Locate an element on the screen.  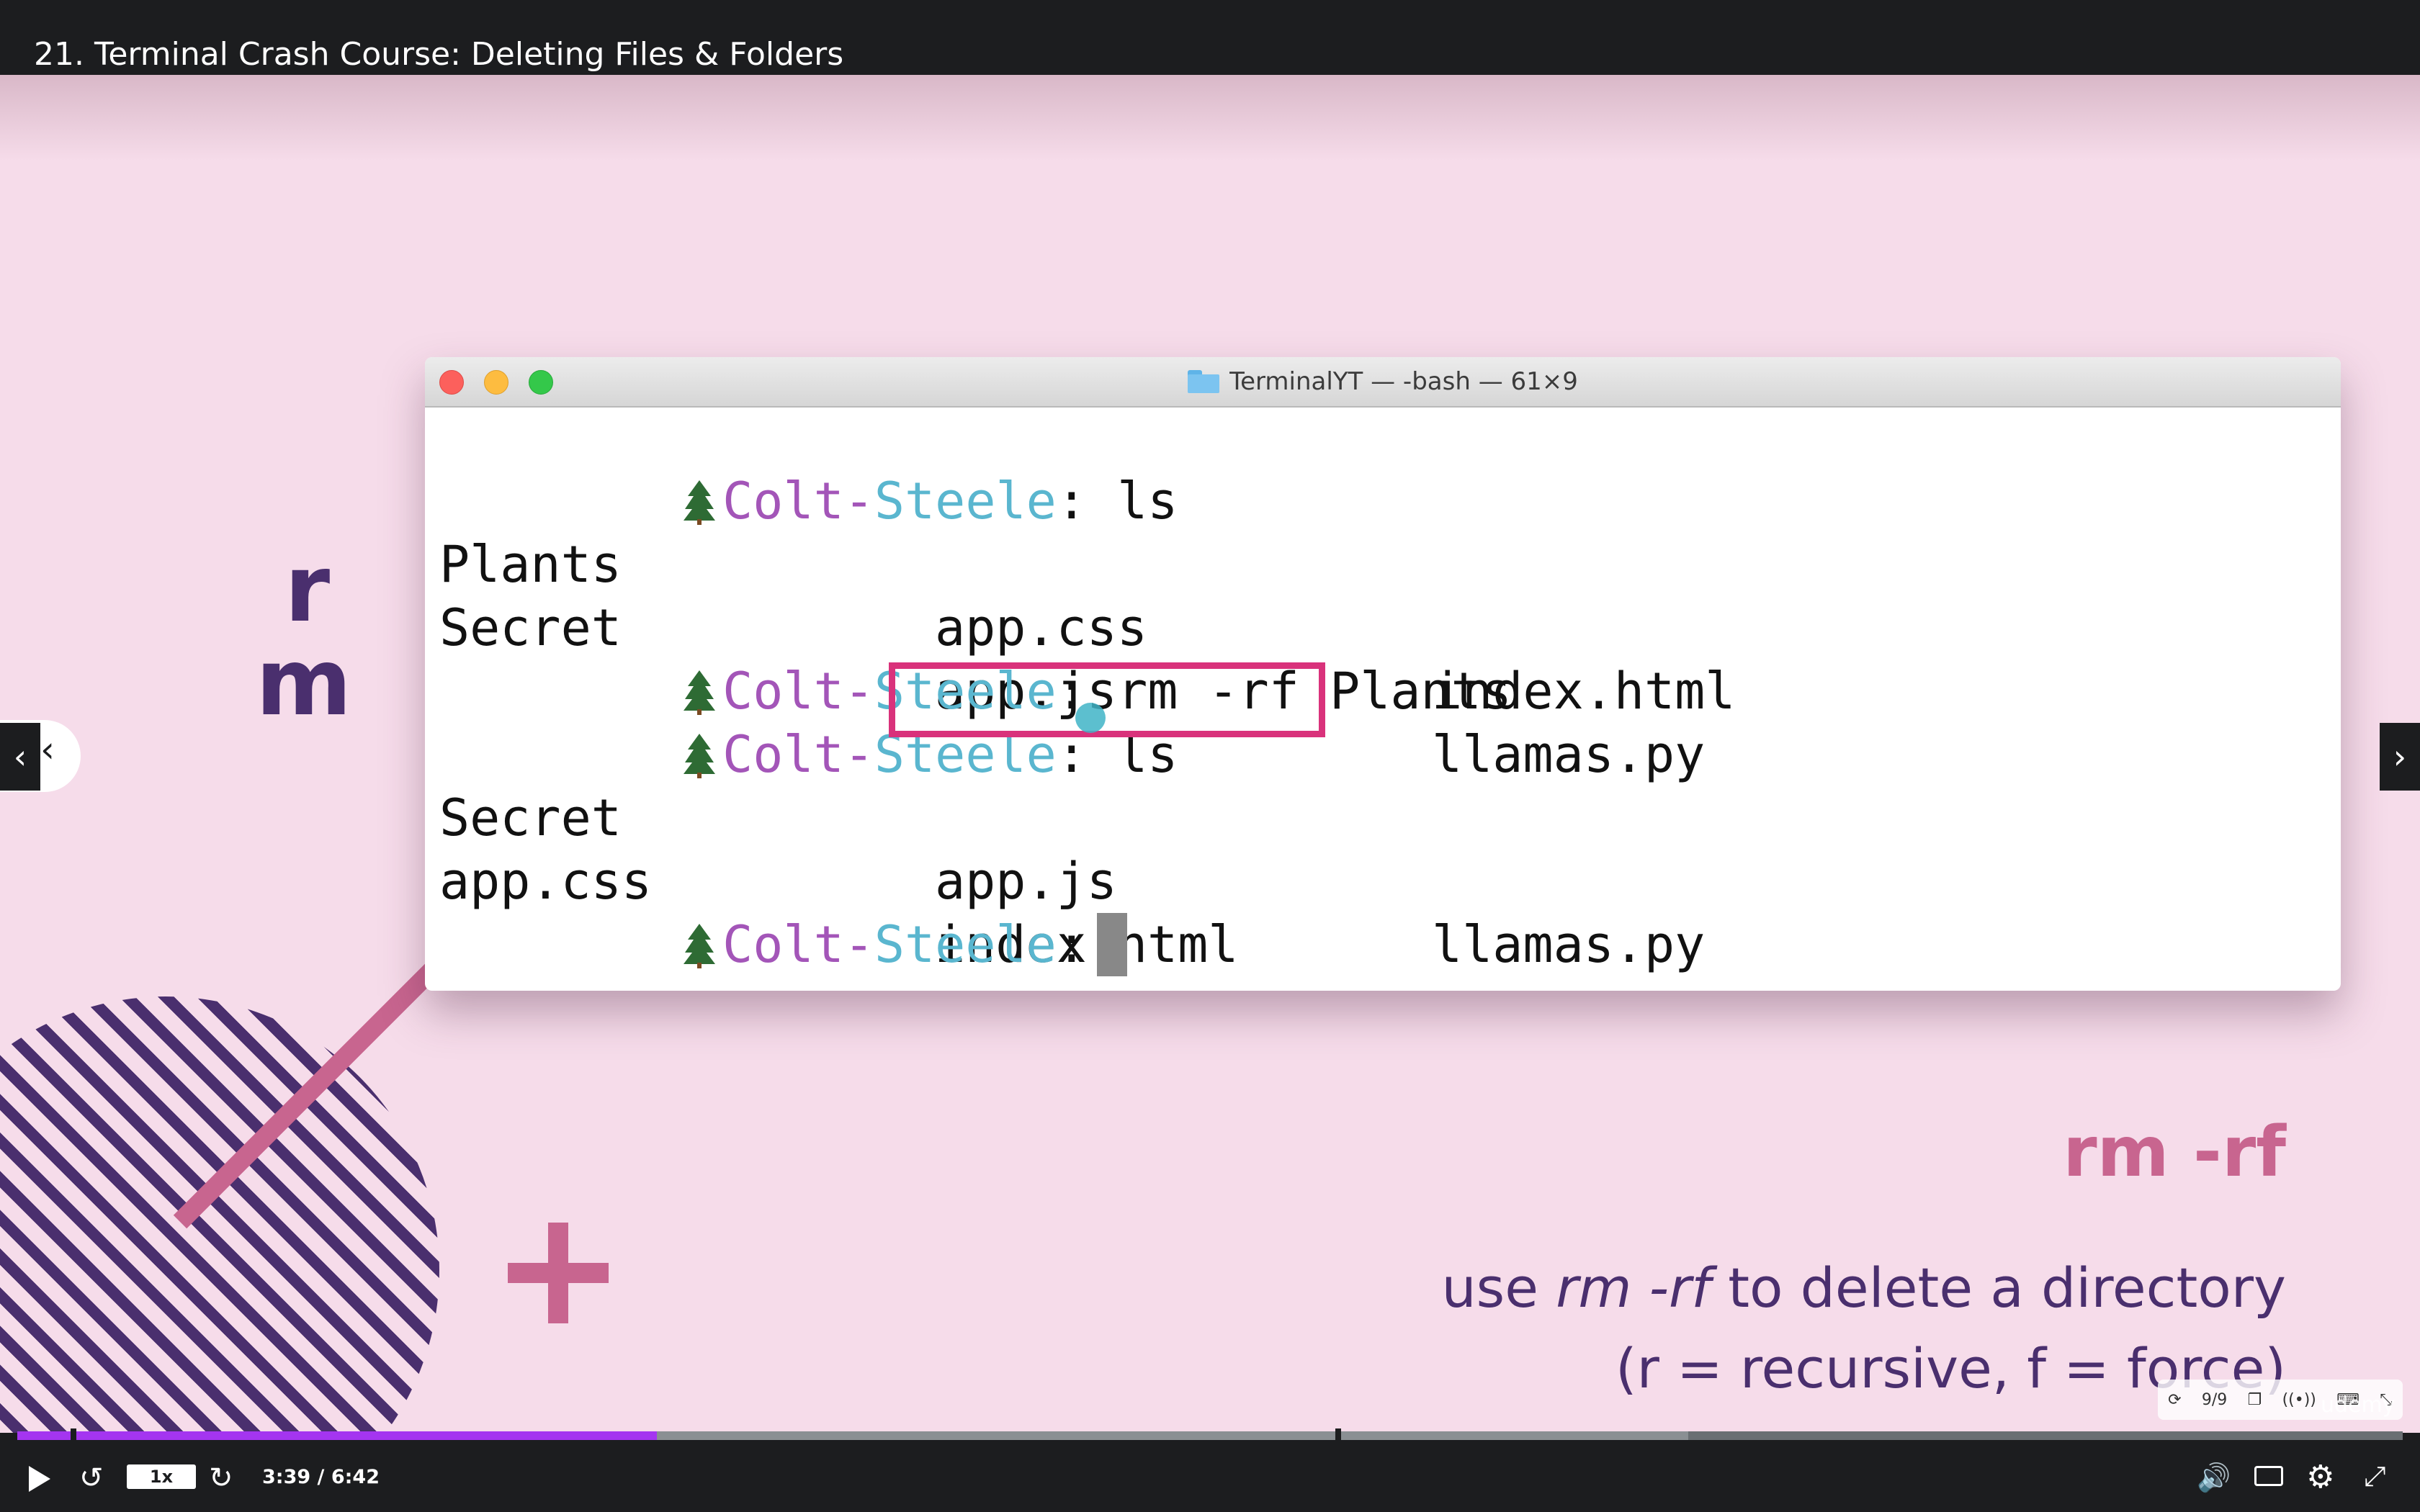
player-controls: ↺ 1x ↻ 3:39 / 6:42 🔊 ⚙ ⤢ is located at coordinates (1210, 1476).